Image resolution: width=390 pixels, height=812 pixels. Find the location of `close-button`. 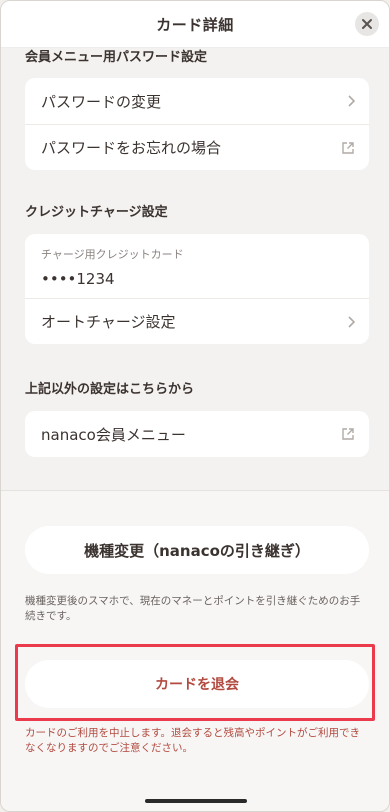

close-button is located at coordinates (367, 24).